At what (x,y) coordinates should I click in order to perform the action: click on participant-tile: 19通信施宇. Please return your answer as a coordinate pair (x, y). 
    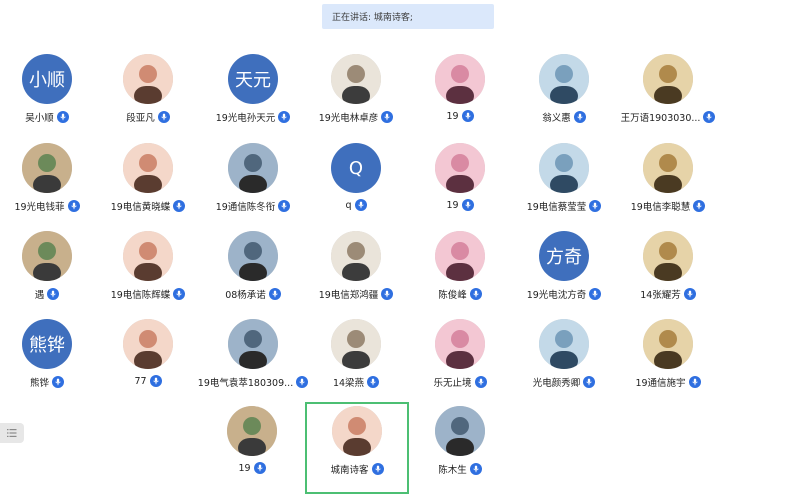
    Looking at the image, I should click on (668, 362).